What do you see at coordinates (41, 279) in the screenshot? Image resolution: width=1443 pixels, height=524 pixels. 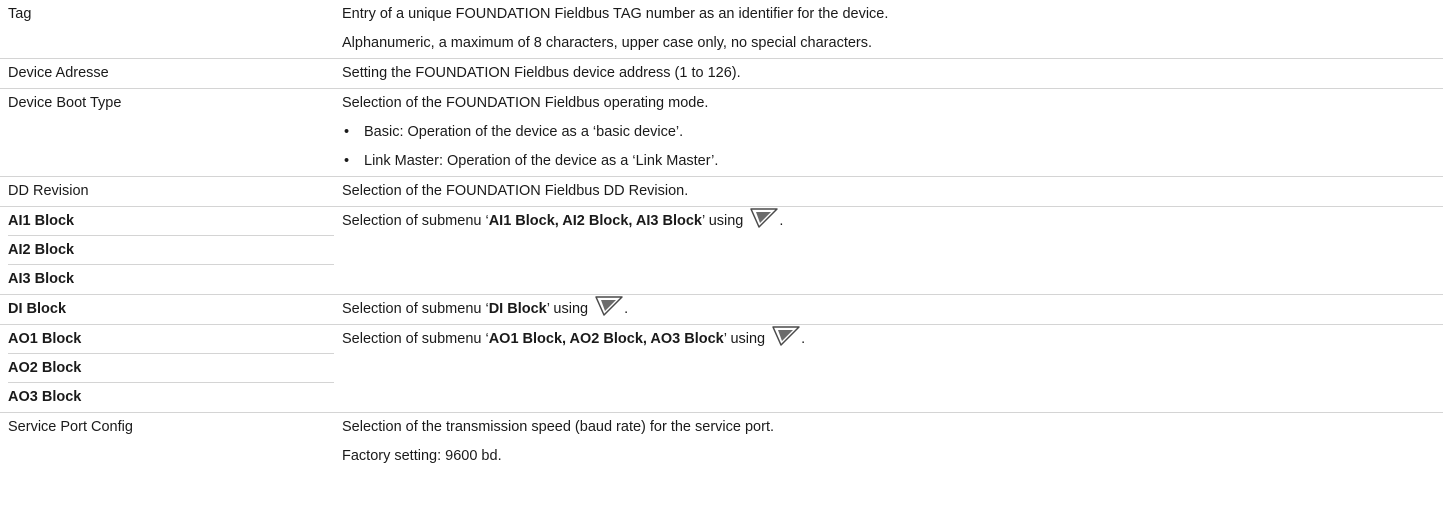 I see `param-name: AI3 Block` at bounding box center [41, 279].